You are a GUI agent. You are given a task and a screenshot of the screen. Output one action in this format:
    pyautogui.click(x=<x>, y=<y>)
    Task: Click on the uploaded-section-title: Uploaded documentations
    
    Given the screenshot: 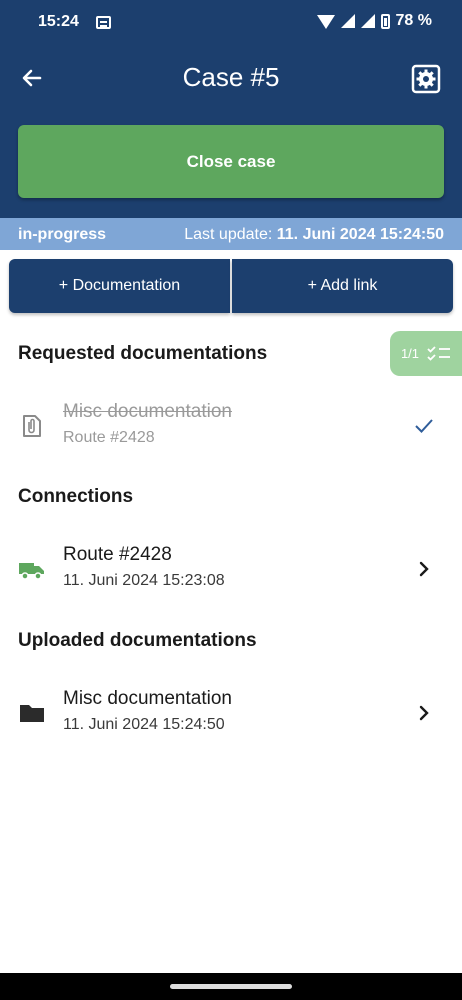 What is the action you would take?
    pyautogui.click(x=137, y=640)
    